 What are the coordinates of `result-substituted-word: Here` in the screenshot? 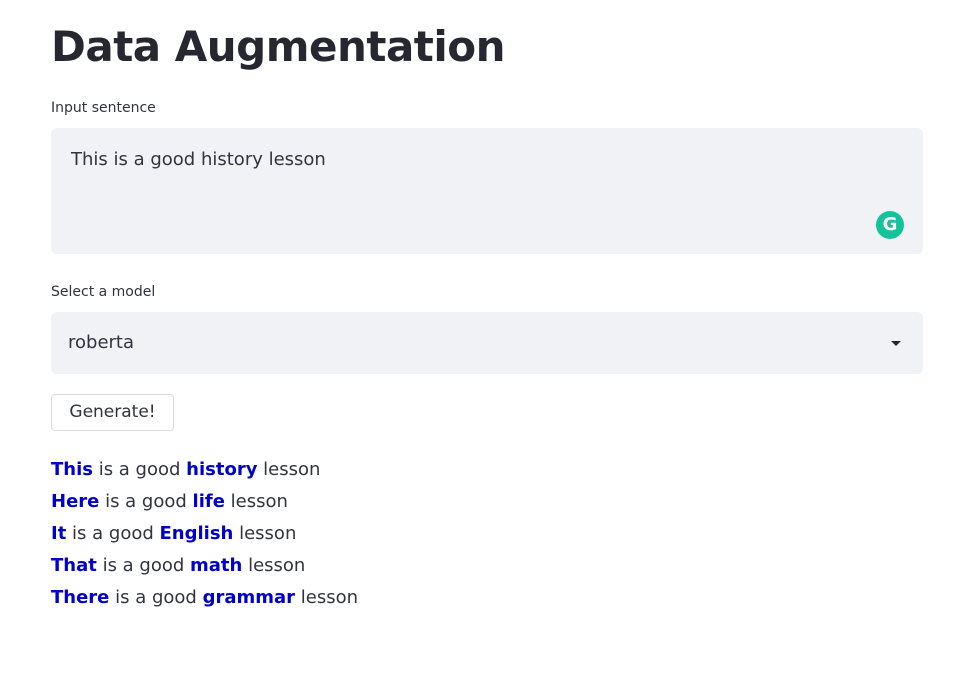 It's located at (75, 501).